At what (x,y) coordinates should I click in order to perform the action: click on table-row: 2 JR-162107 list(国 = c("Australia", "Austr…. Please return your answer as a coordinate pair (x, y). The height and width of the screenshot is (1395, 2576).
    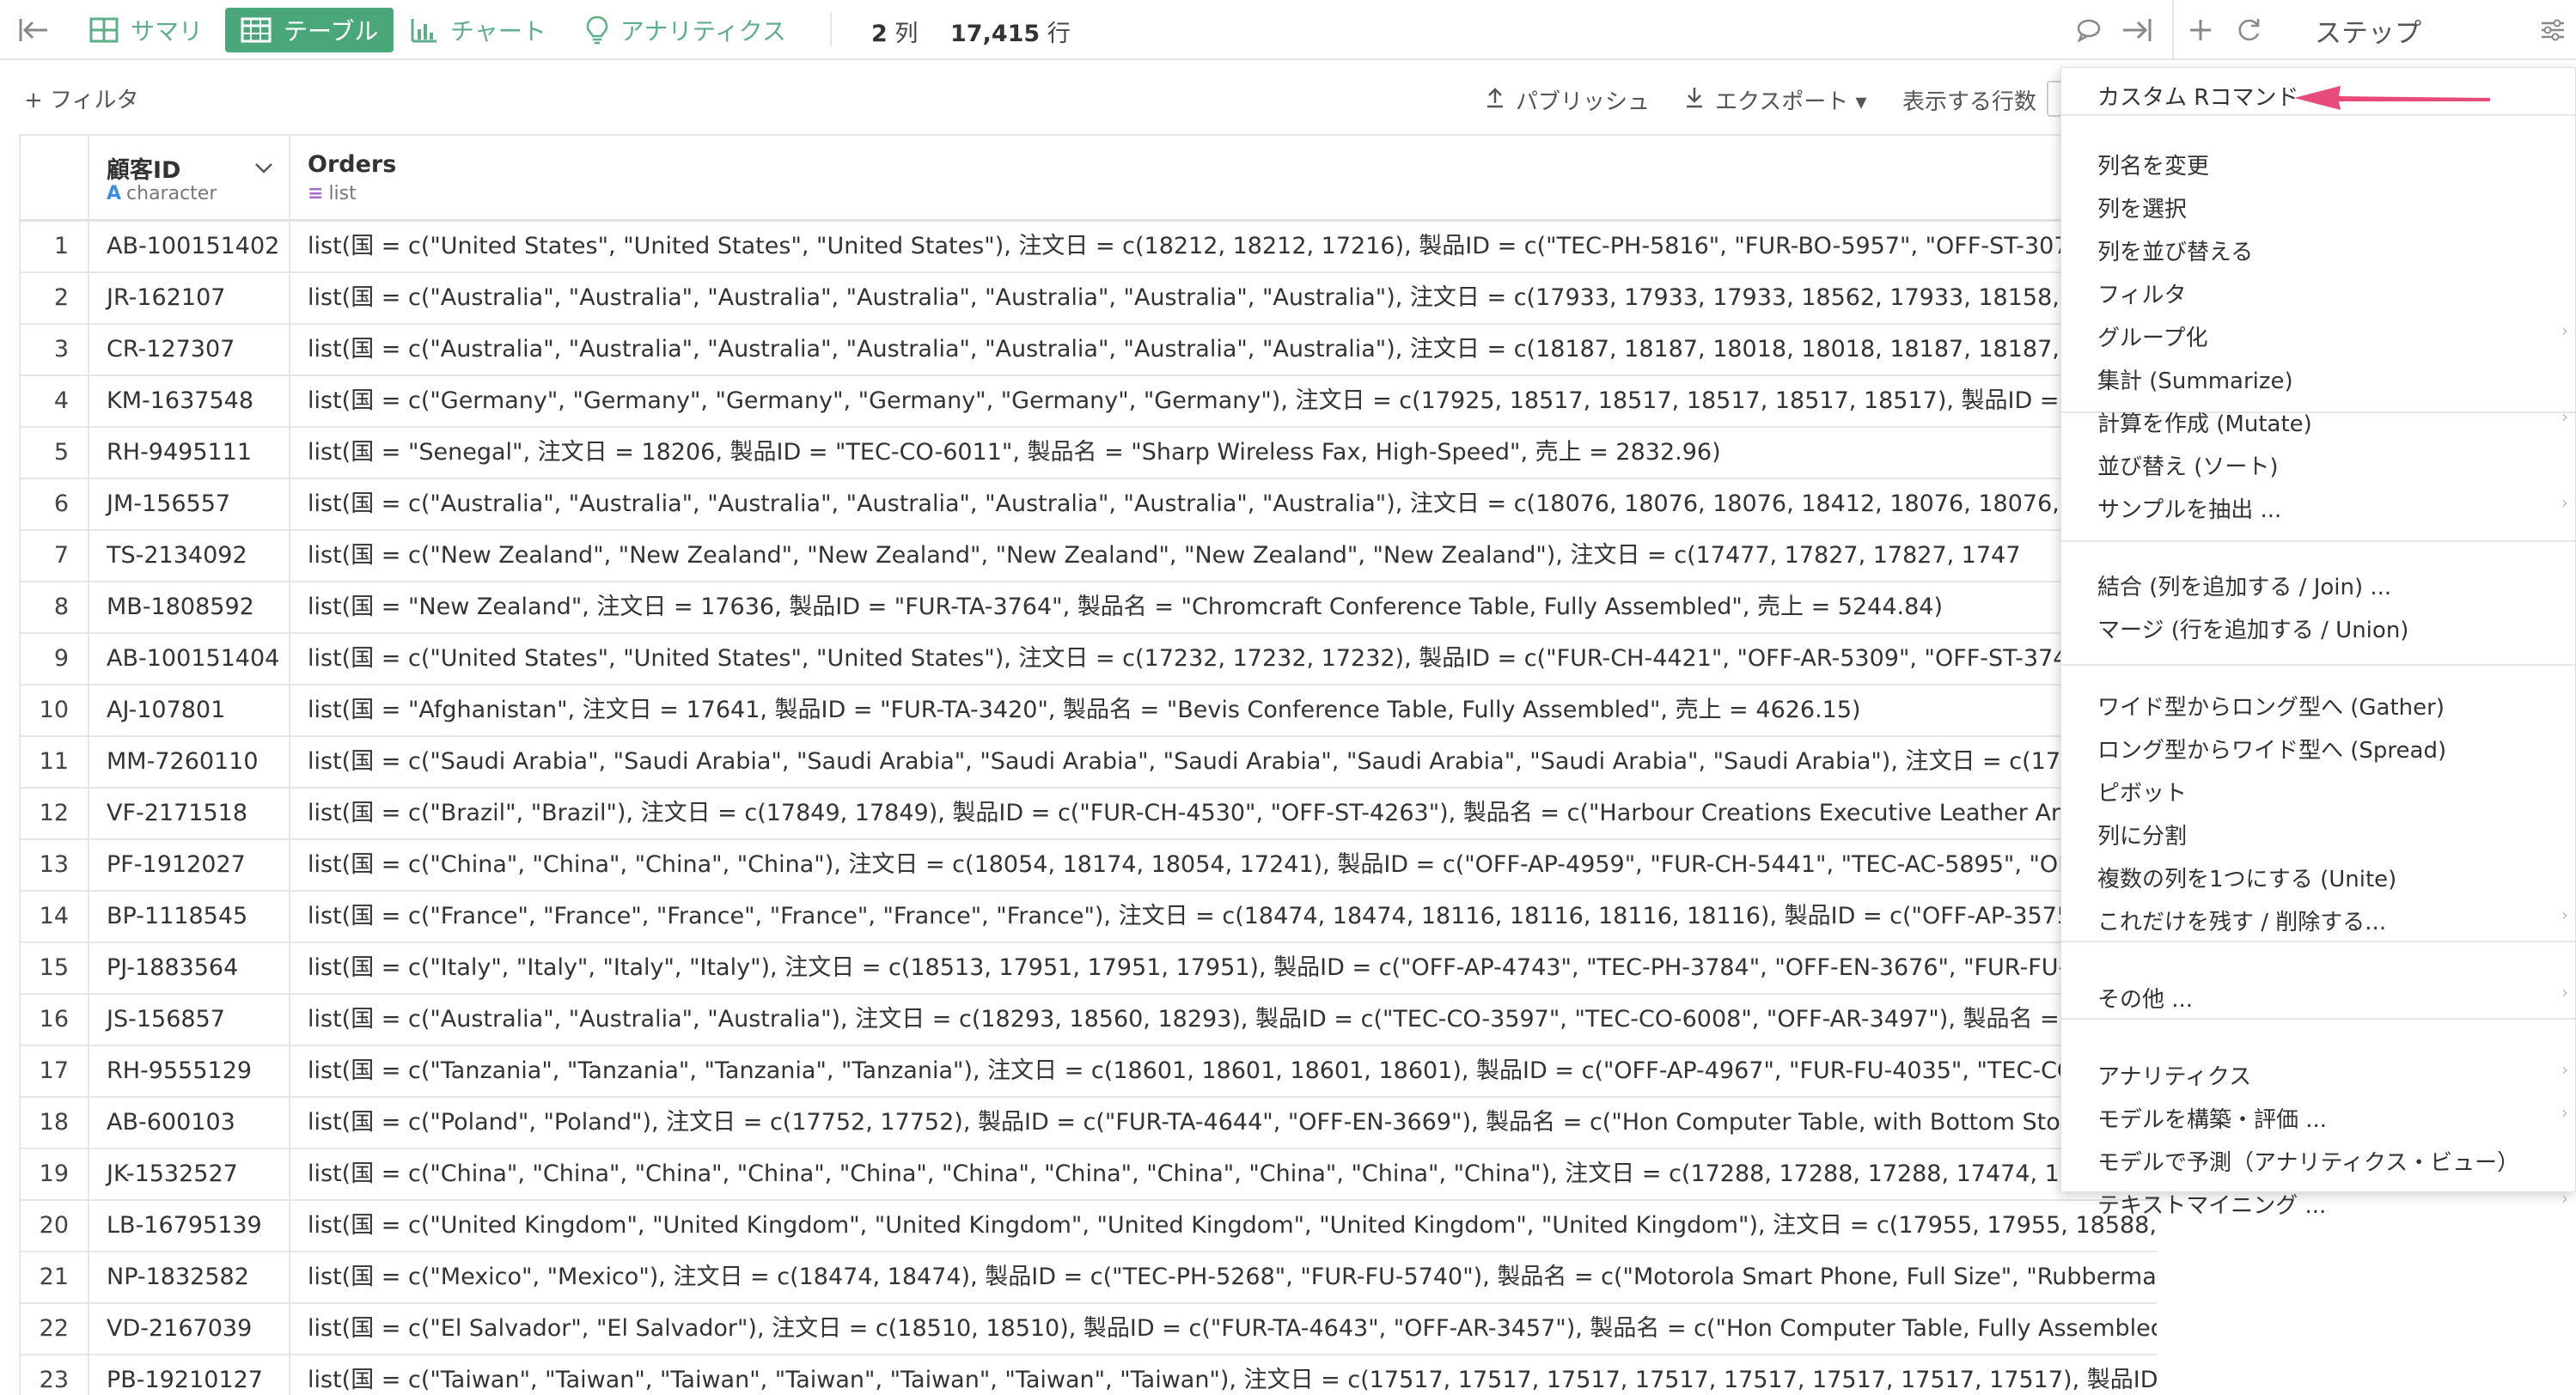
    Looking at the image, I should click on (1089, 299).